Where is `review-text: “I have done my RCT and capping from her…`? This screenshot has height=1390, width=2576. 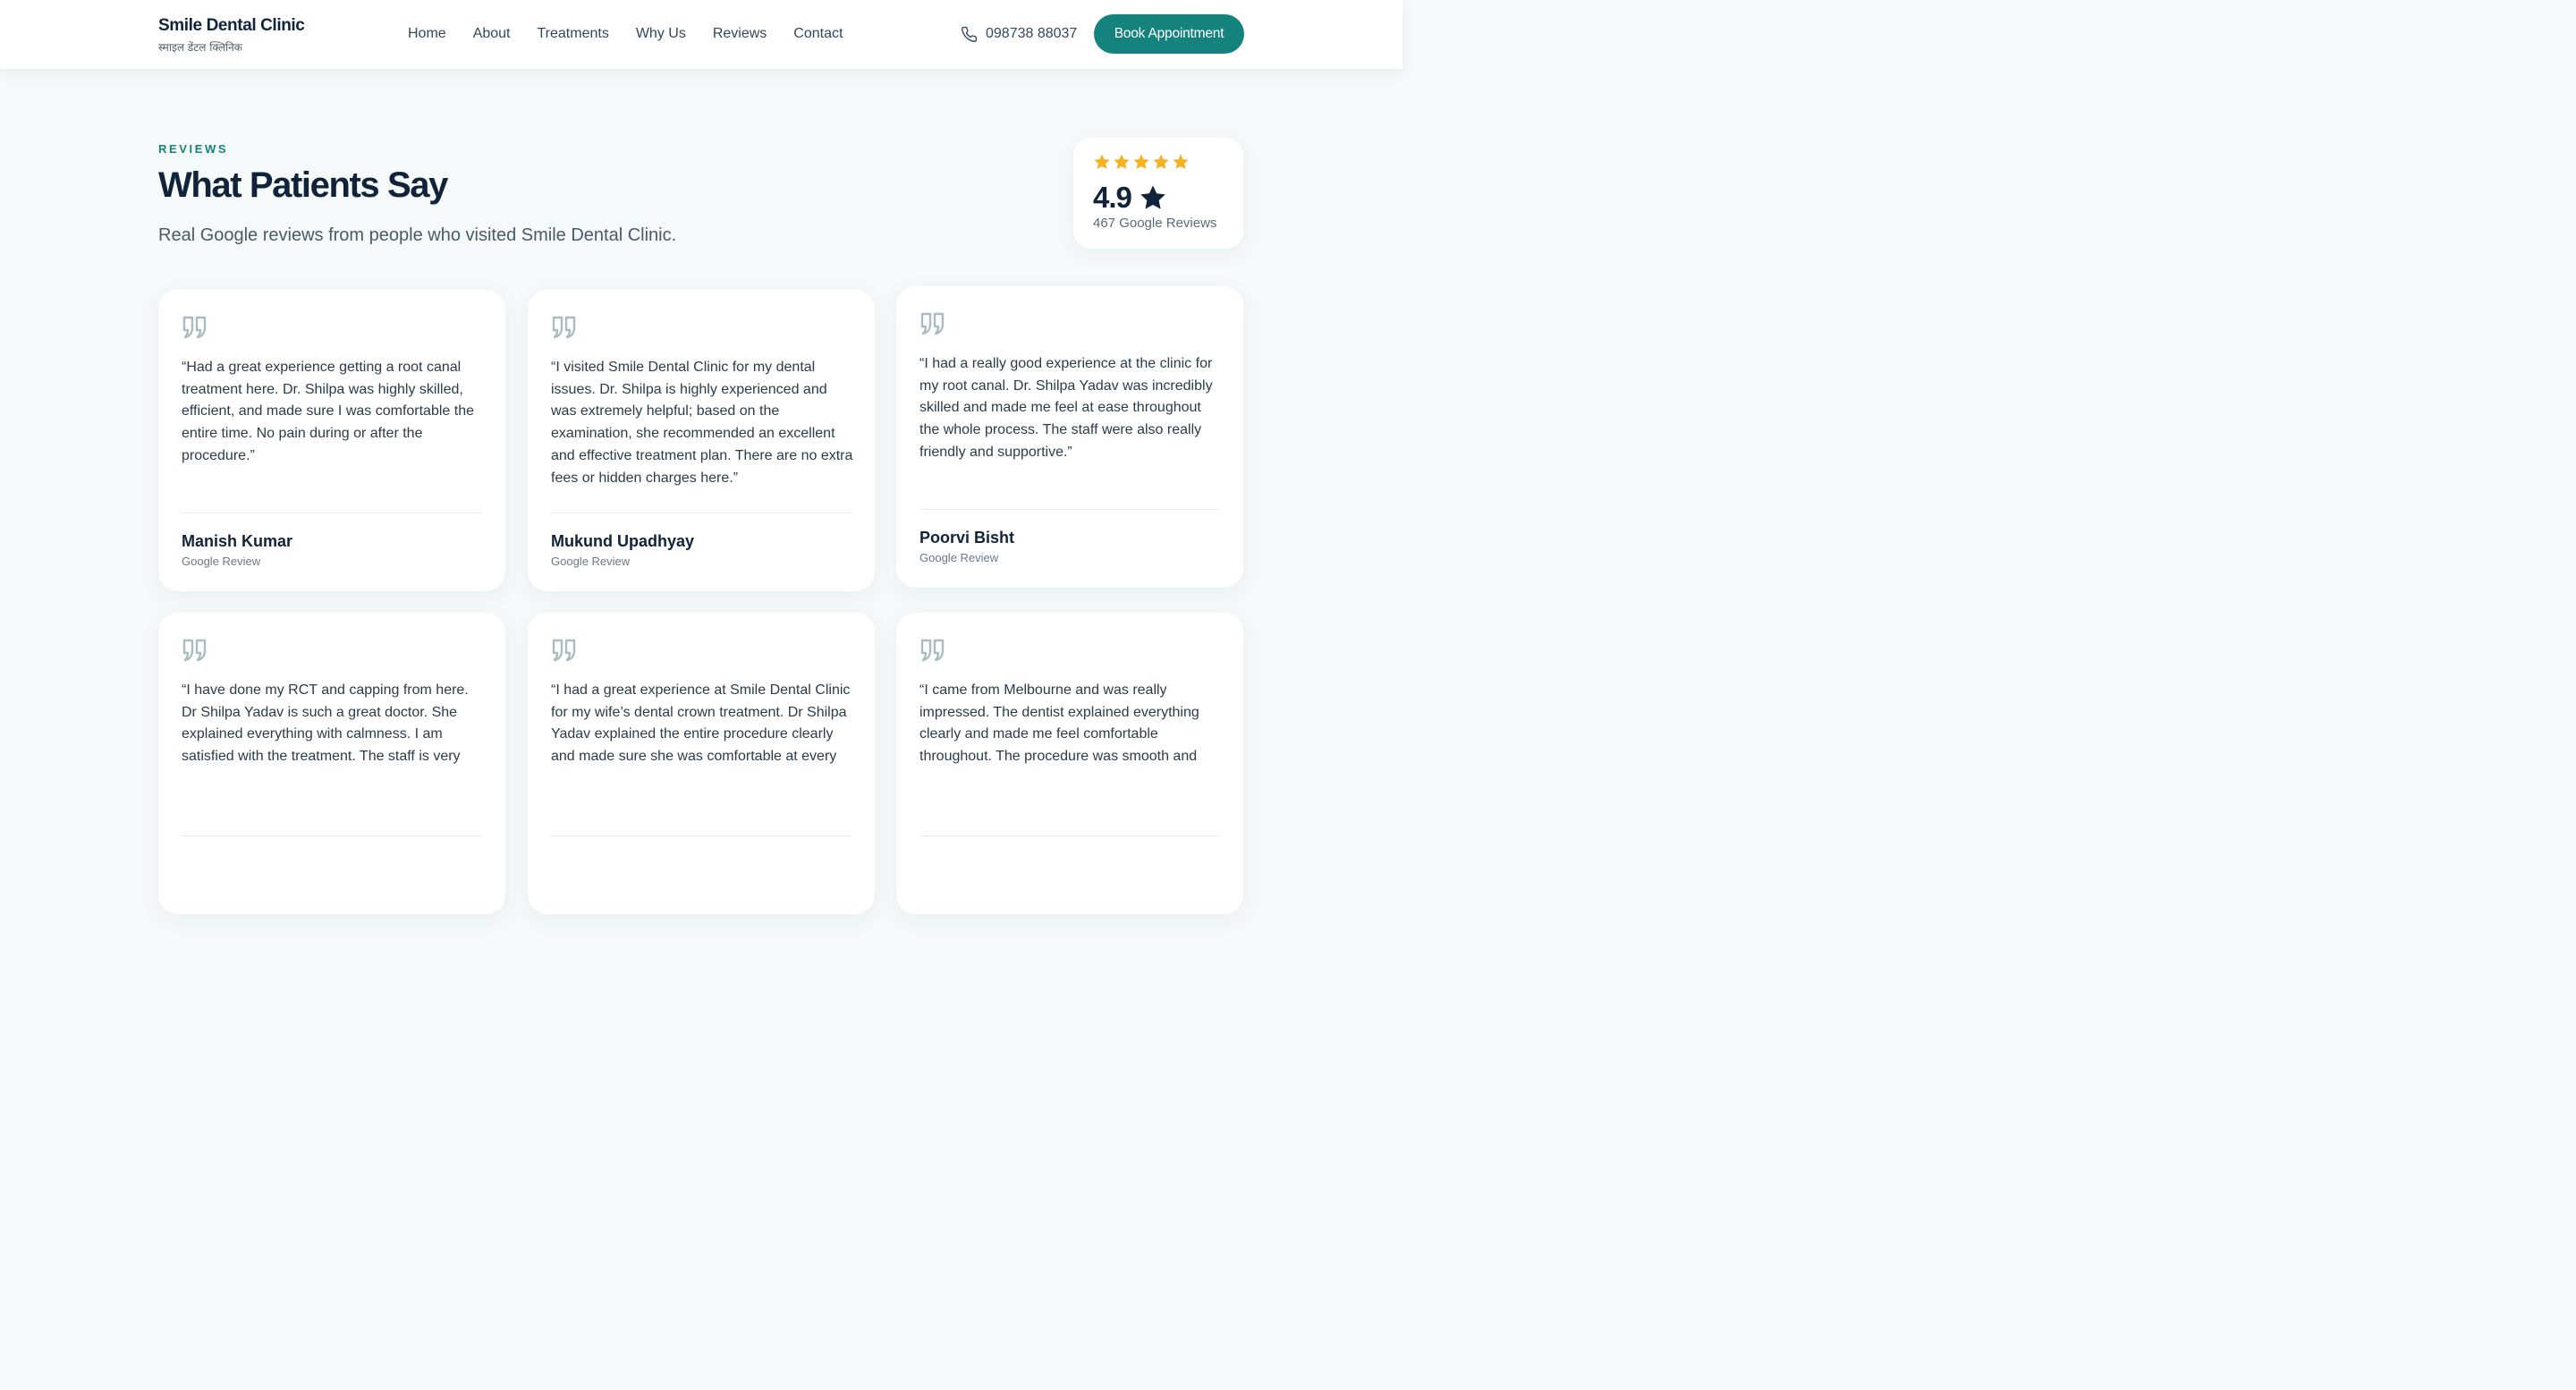
review-text: “I have done my RCT and capping from her… is located at coordinates (325, 723).